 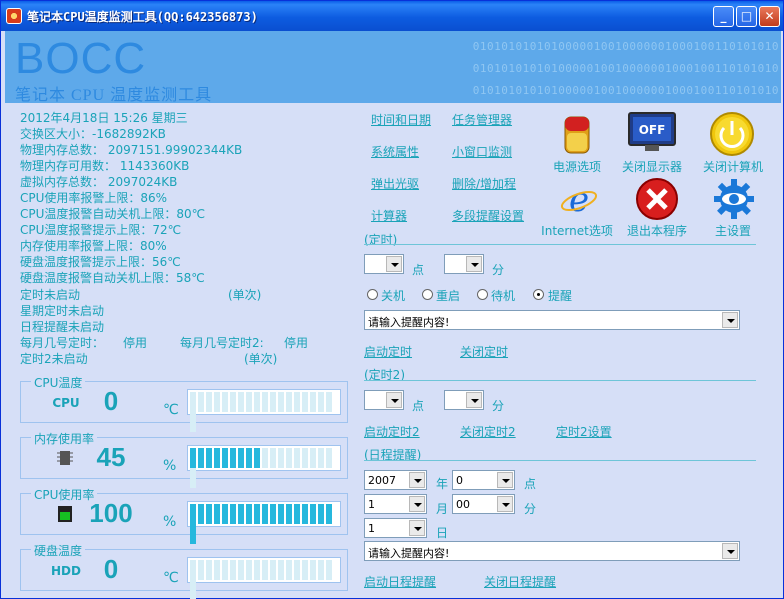 What do you see at coordinates (135, 343) in the screenshot?
I see `monthly-timer-value: 停用` at bounding box center [135, 343].